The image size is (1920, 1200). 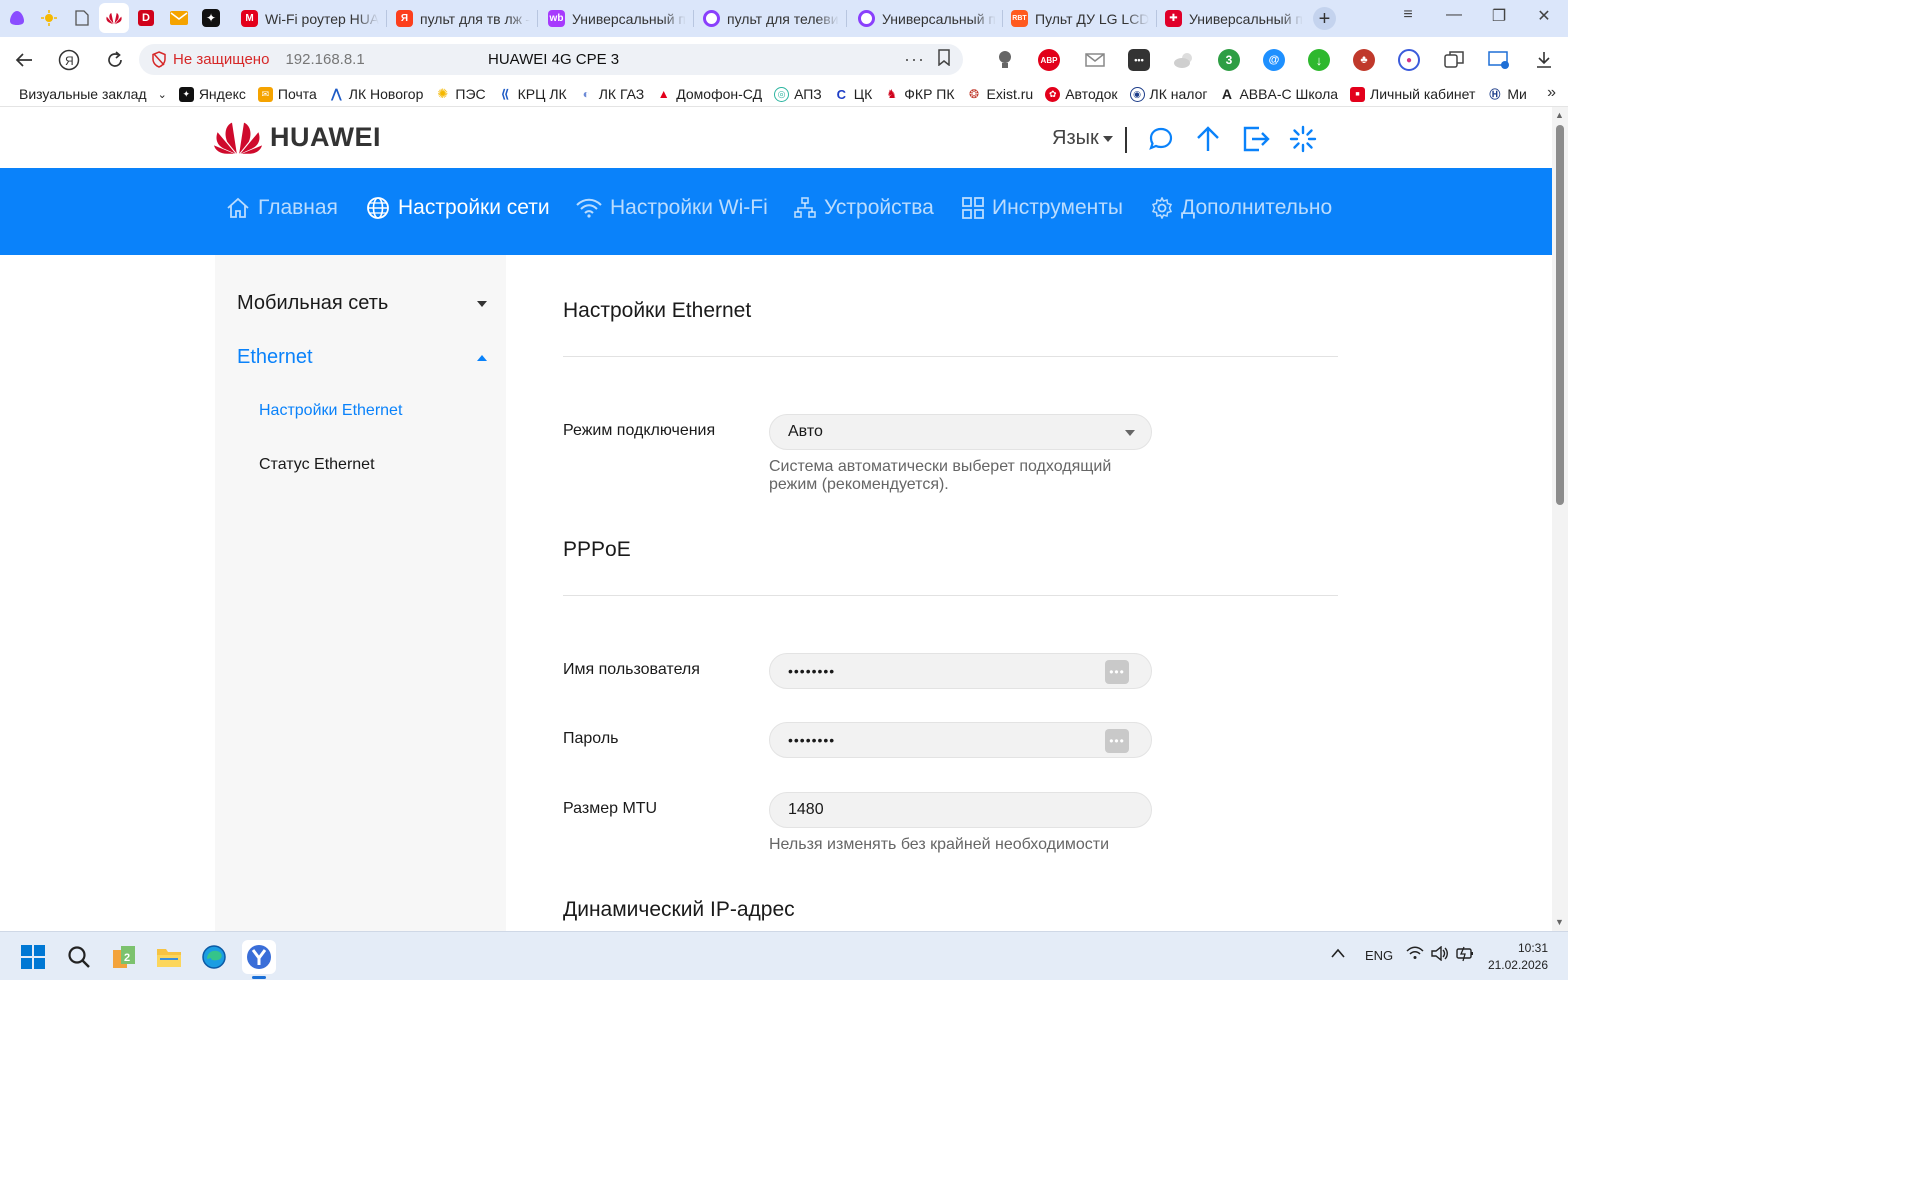 What do you see at coordinates (204, 59) in the screenshot?
I see `security-indicator: Не защищено` at bounding box center [204, 59].